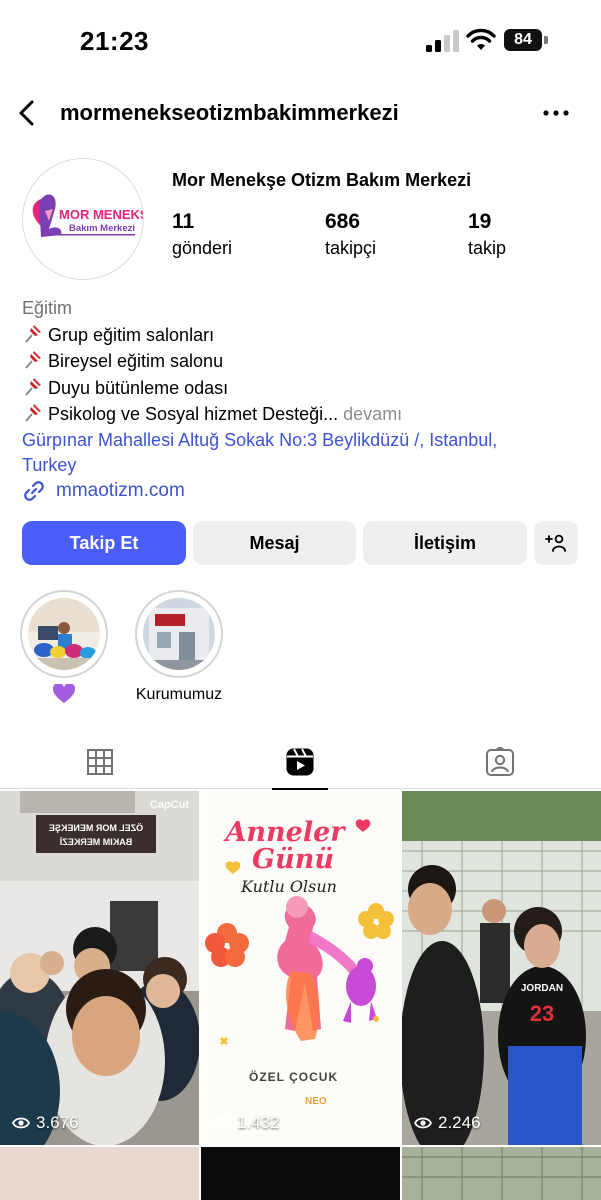 The image size is (601, 1200). Describe the element at coordinates (350, 234) in the screenshot. I see `stat-followers: 686 takipçi` at that location.